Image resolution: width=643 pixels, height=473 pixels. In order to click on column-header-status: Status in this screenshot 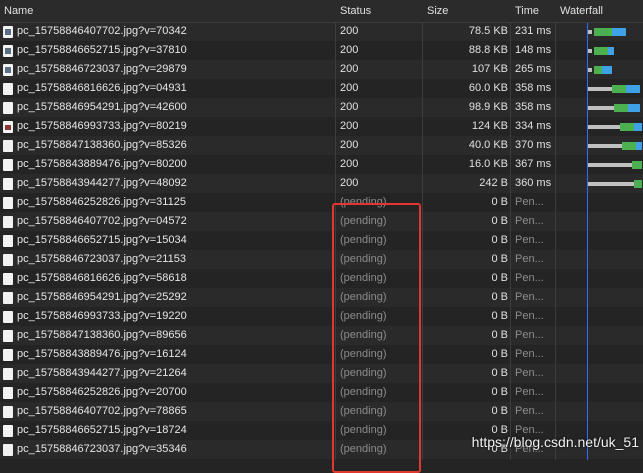, I will do `click(355, 11)`.